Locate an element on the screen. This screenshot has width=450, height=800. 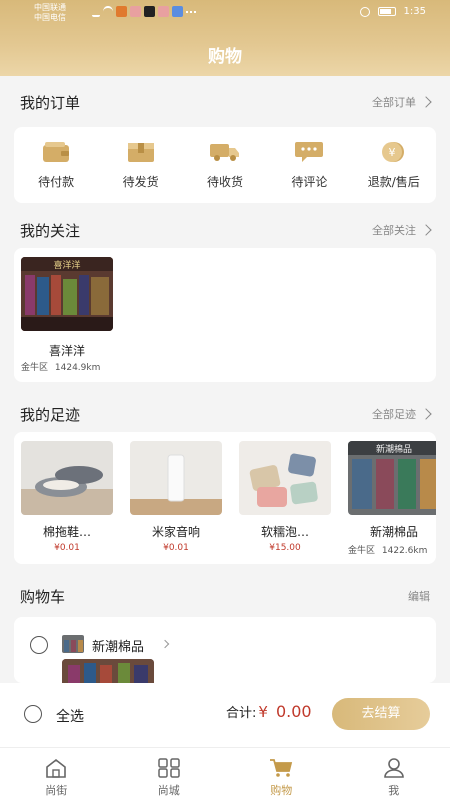
order-label: 待收货 is located at coordinates (224, 181).